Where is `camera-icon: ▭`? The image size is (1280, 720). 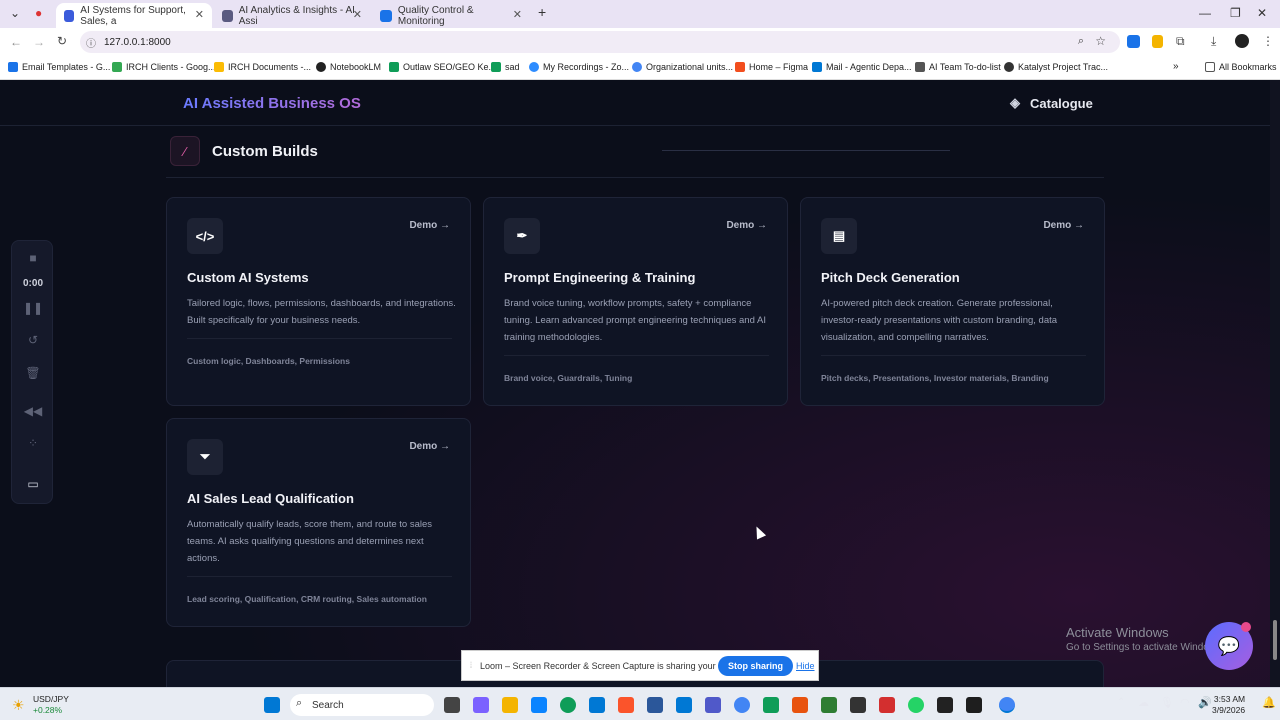 camera-icon: ▭ is located at coordinates (33, 484).